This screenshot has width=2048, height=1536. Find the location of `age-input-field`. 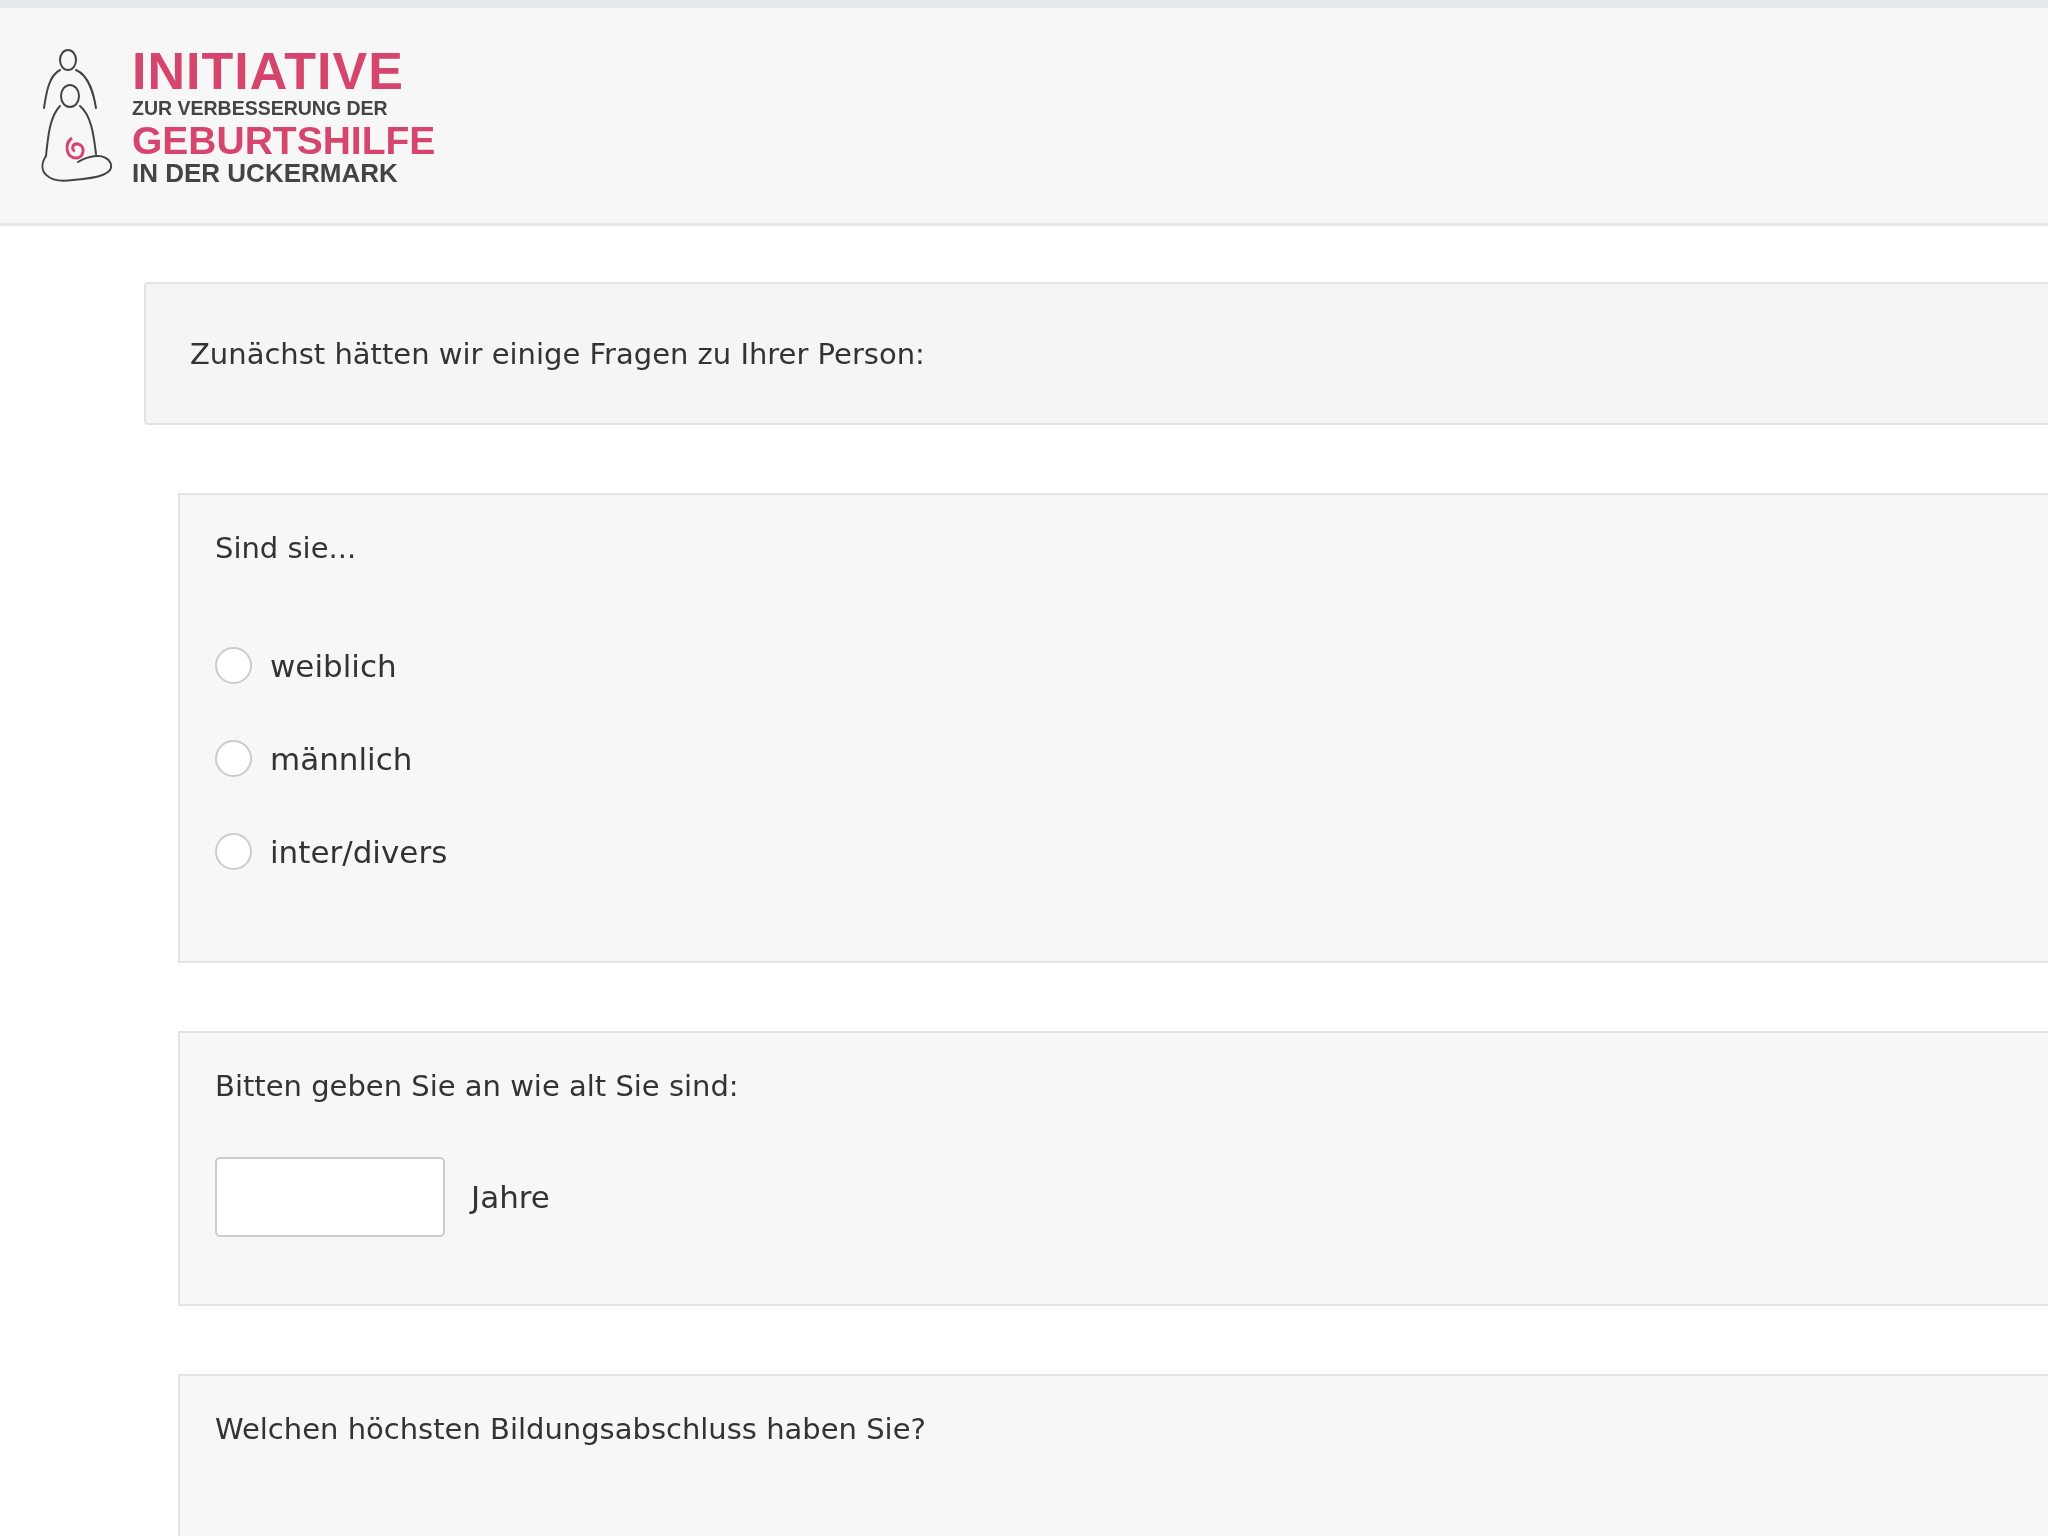

age-input-field is located at coordinates (330, 1197).